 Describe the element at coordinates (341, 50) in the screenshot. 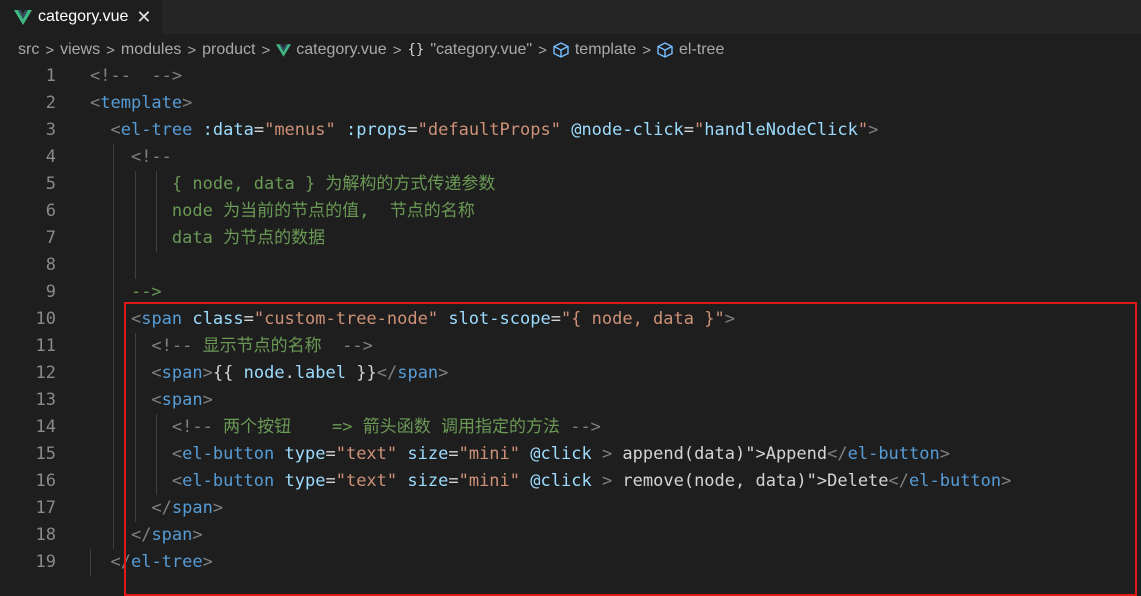

I see `breadcrumb-item-file: category.vue` at that location.